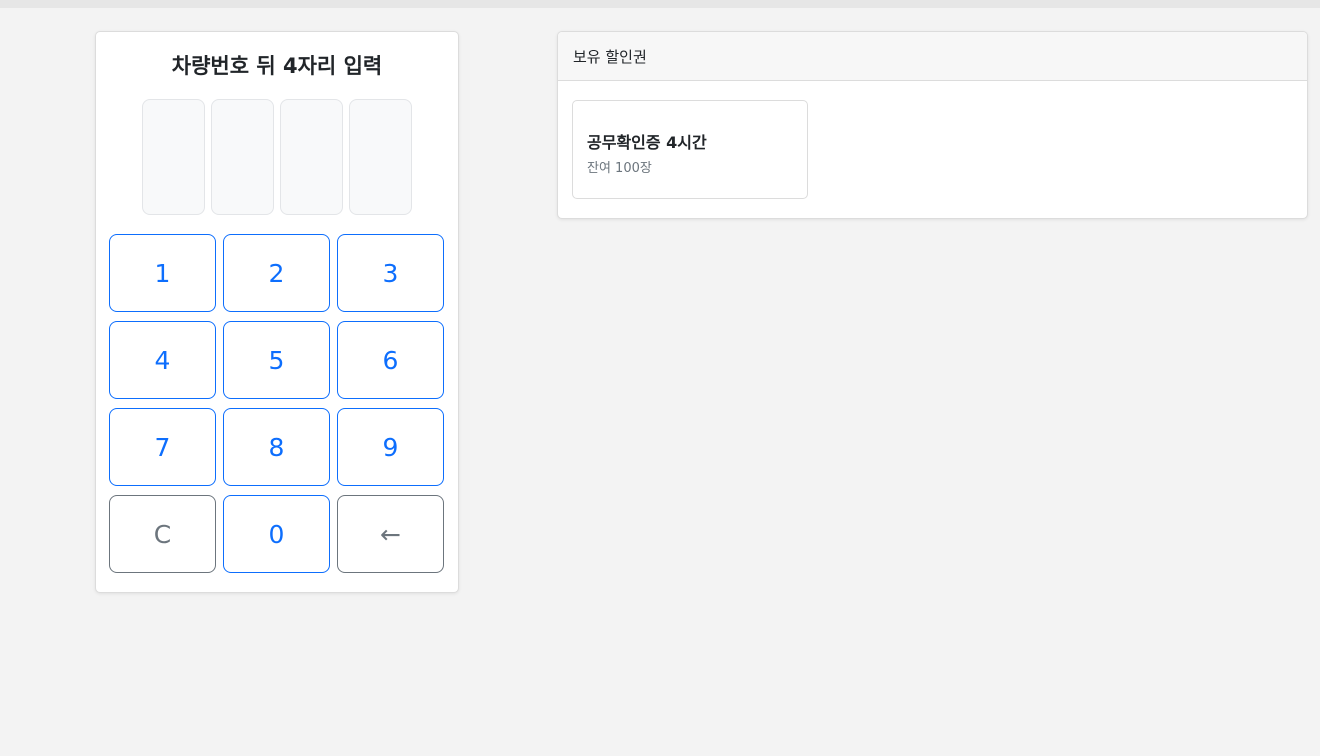 Image resolution: width=1320 pixels, height=756 pixels. What do you see at coordinates (390, 273) in the screenshot?
I see `key-3: 3` at bounding box center [390, 273].